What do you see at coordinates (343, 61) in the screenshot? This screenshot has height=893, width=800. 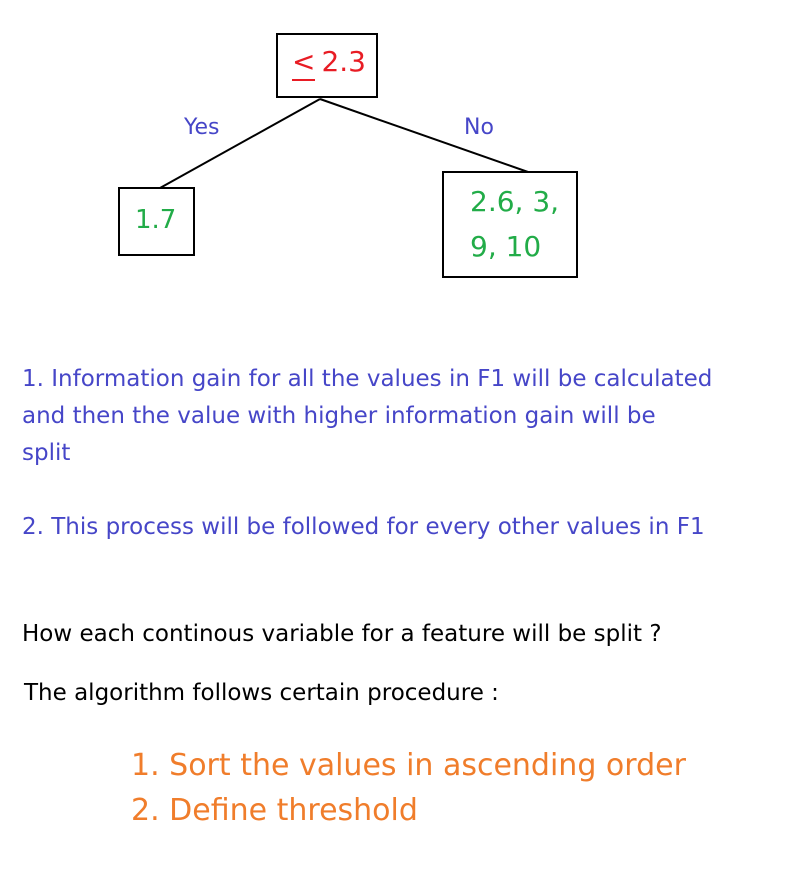 I see `root-threshold-value: 2.3` at bounding box center [343, 61].